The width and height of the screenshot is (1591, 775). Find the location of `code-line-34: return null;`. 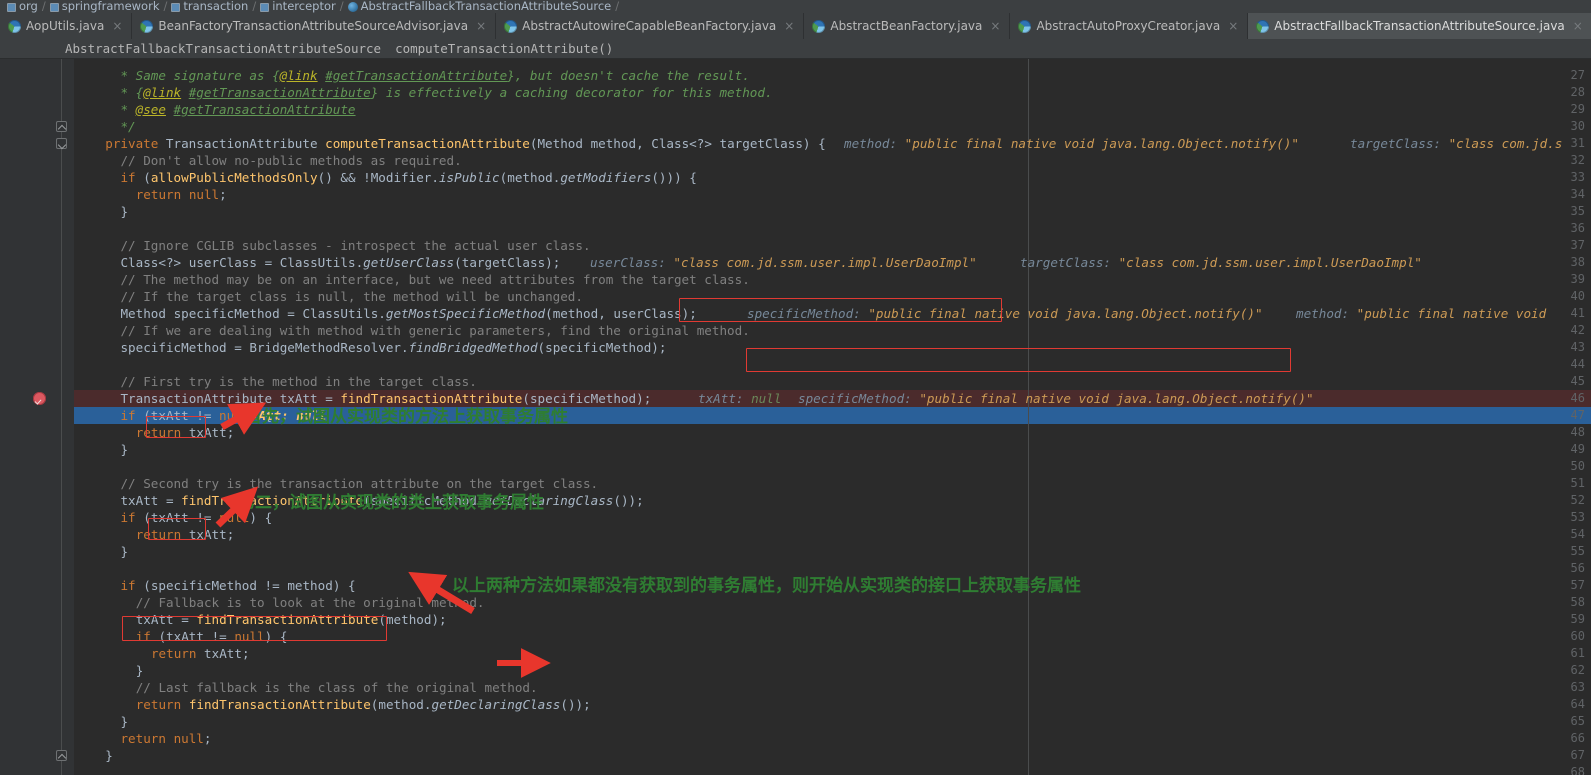

code-line-34: return null; is located at coordinates (181, 194).